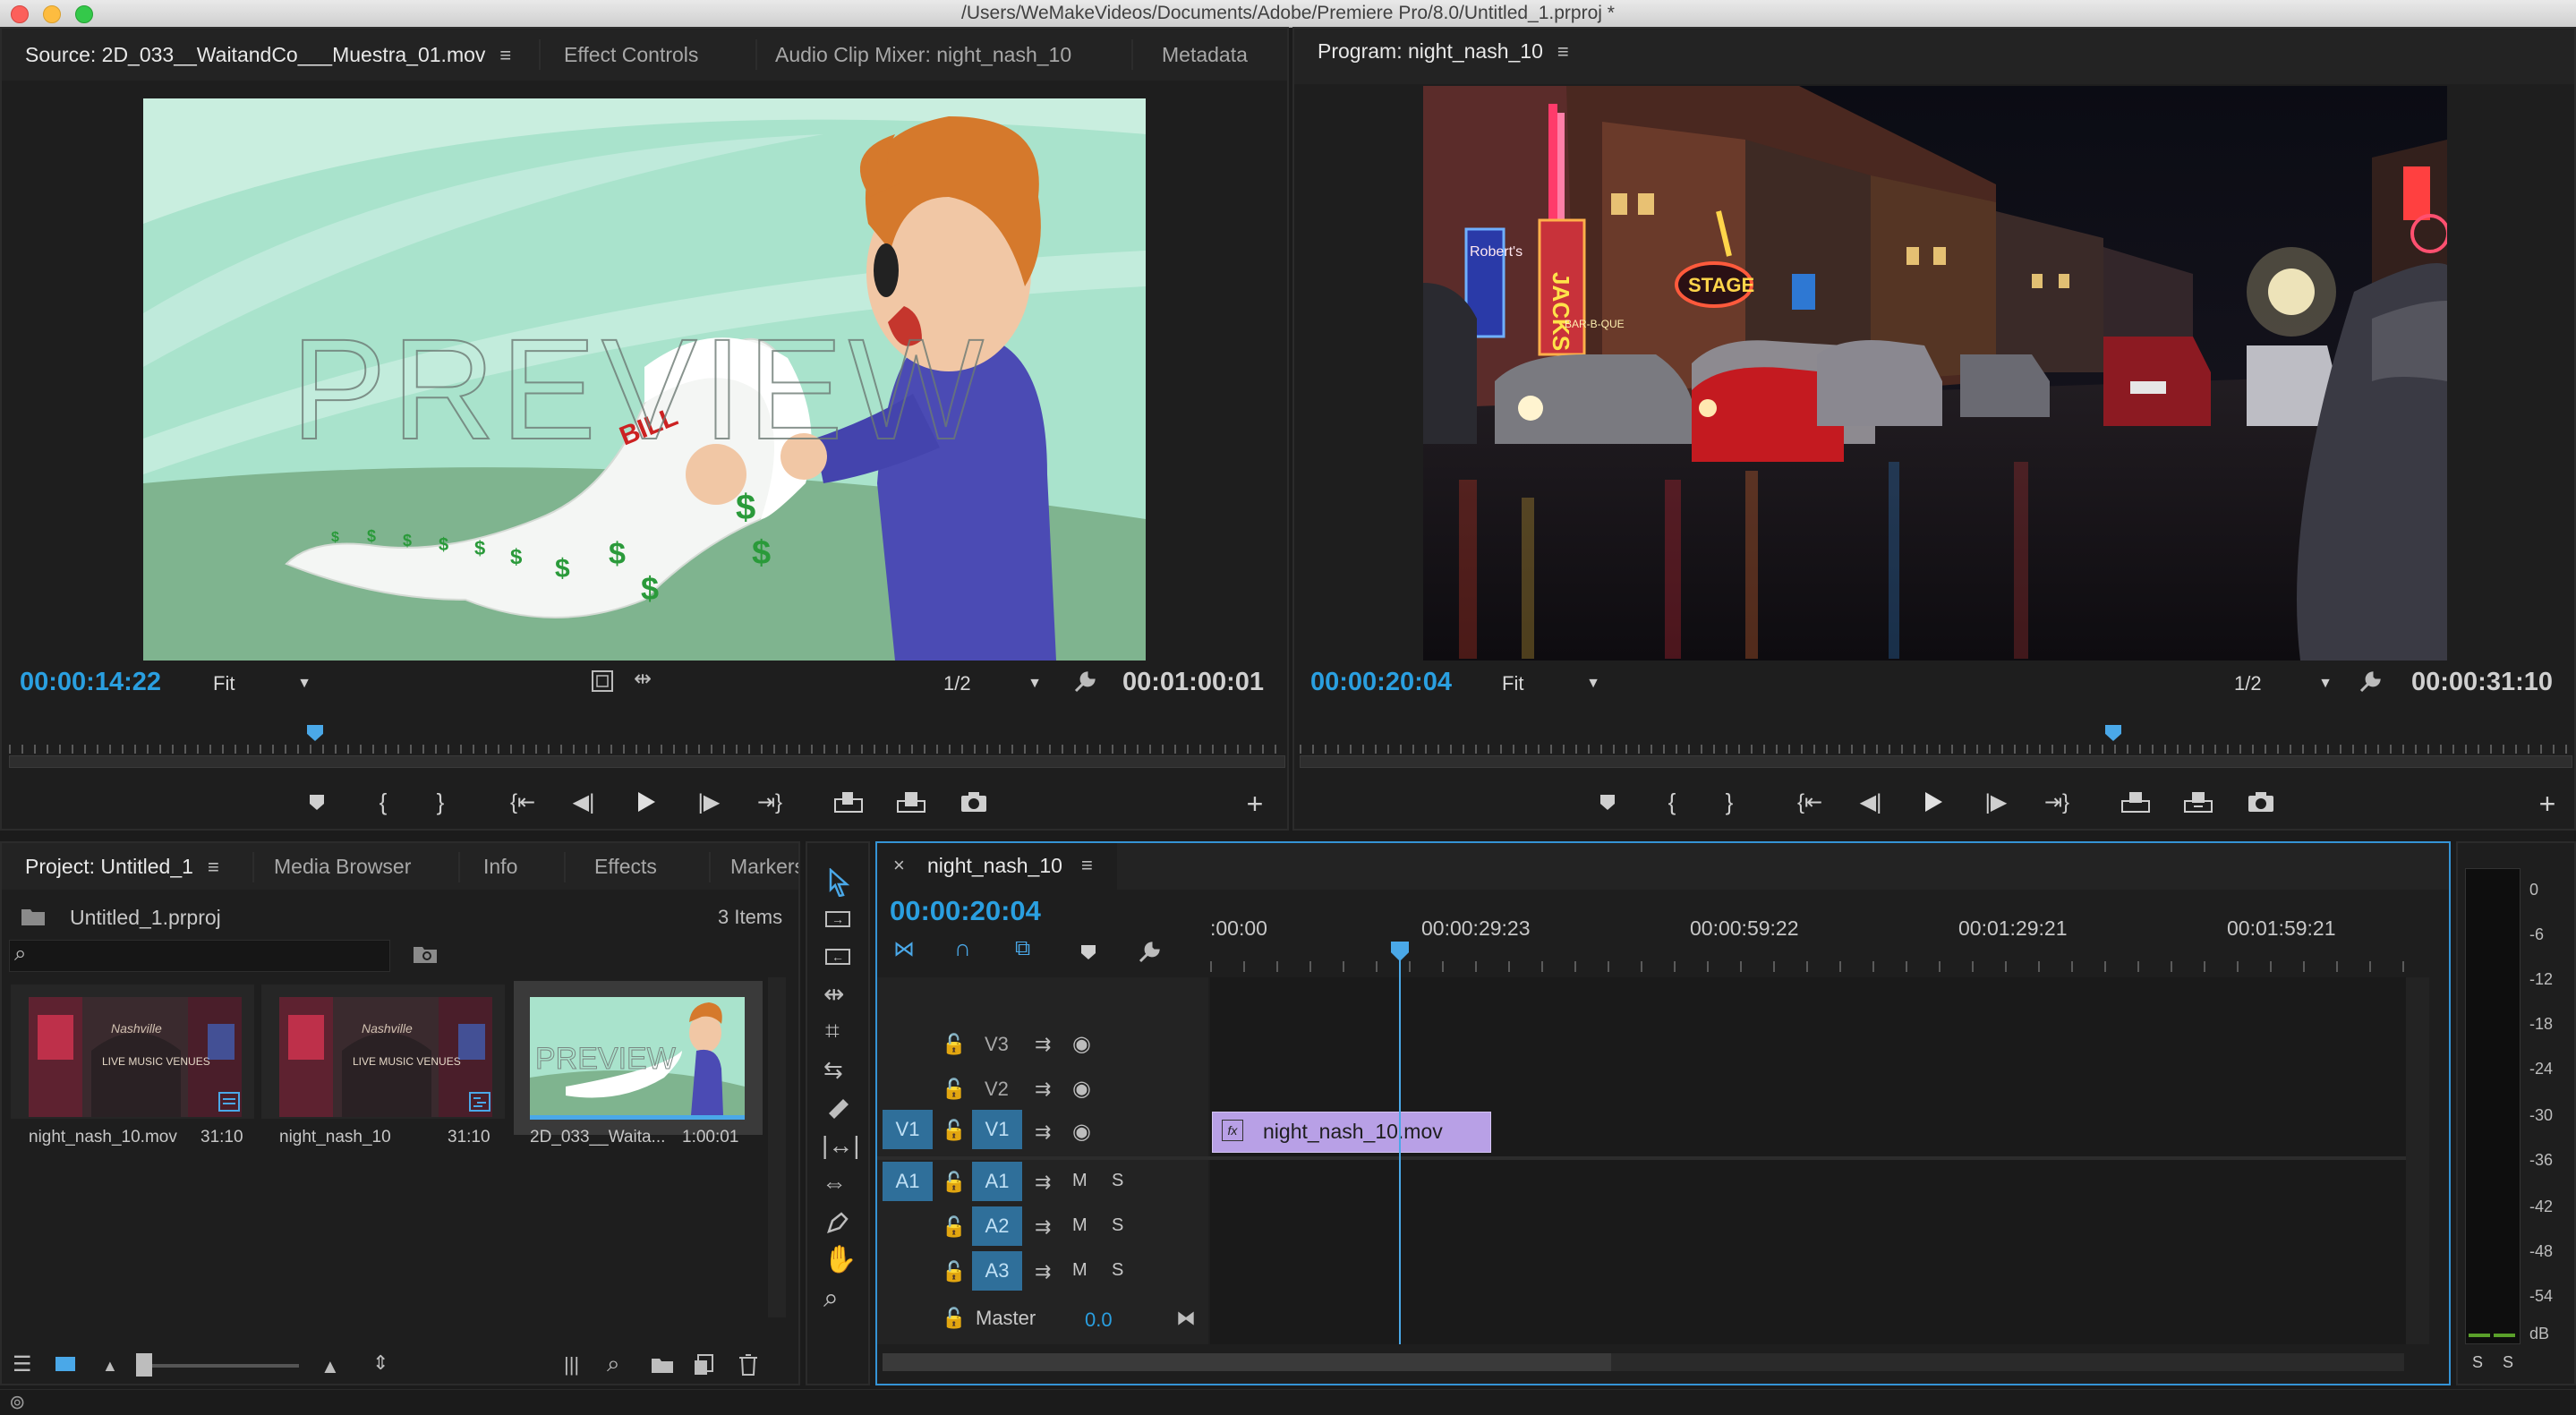 This screenshot has height=1415, width=2576. What do you see at coordinates (1204, 55) in the screenshot?
I see `tab-metadata: Metadata` at bounding box center [1204, 55].